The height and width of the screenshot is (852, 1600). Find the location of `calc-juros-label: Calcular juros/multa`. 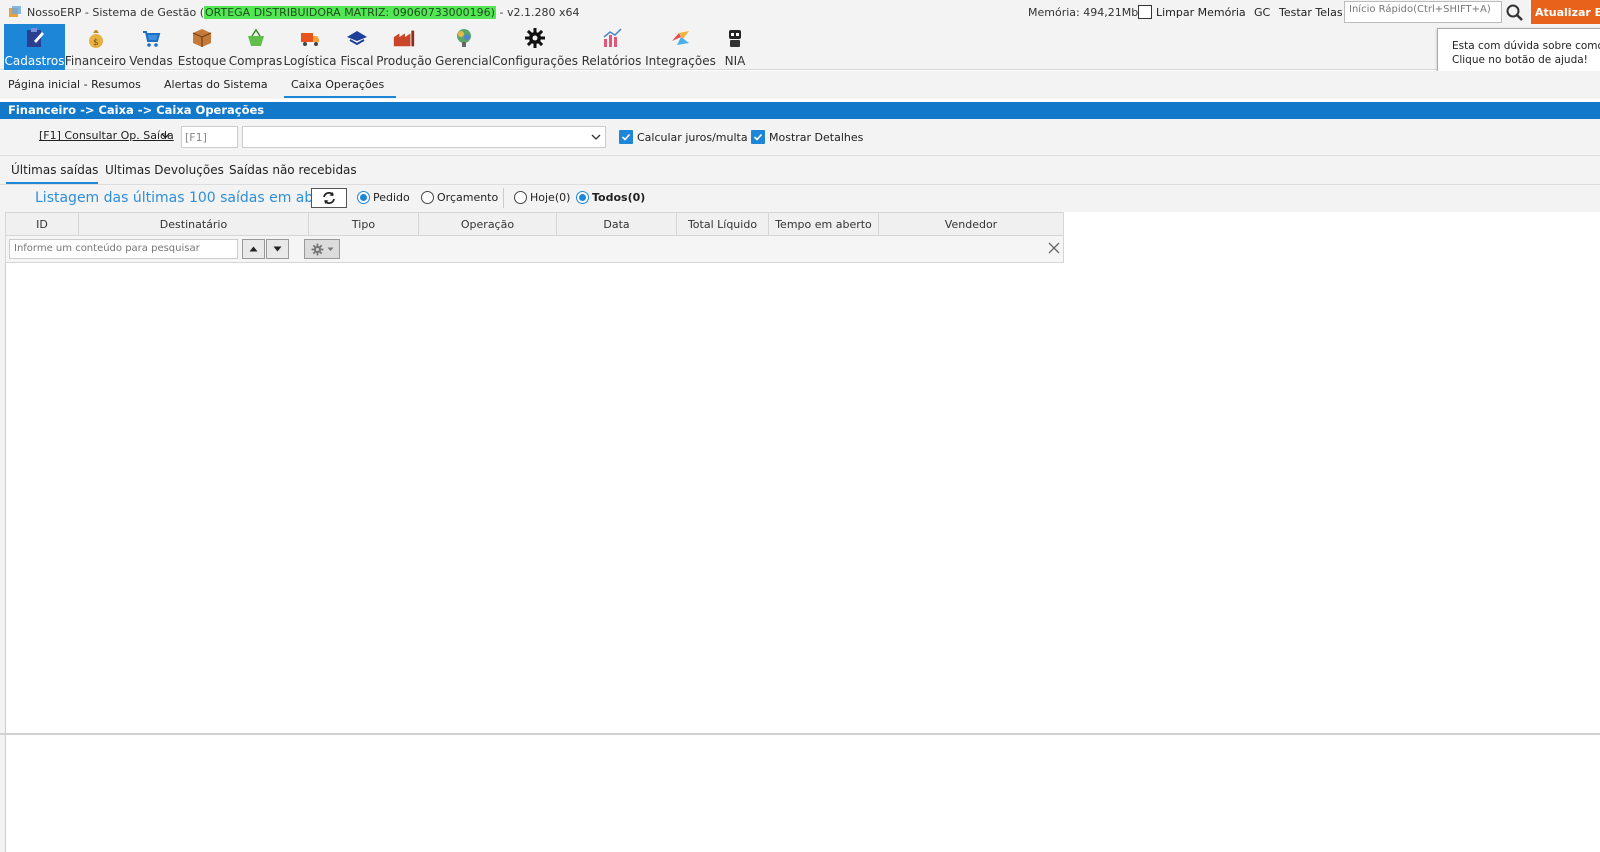

calc-juros-label: Calcular juros/multa is located at coordinates (692, 137).